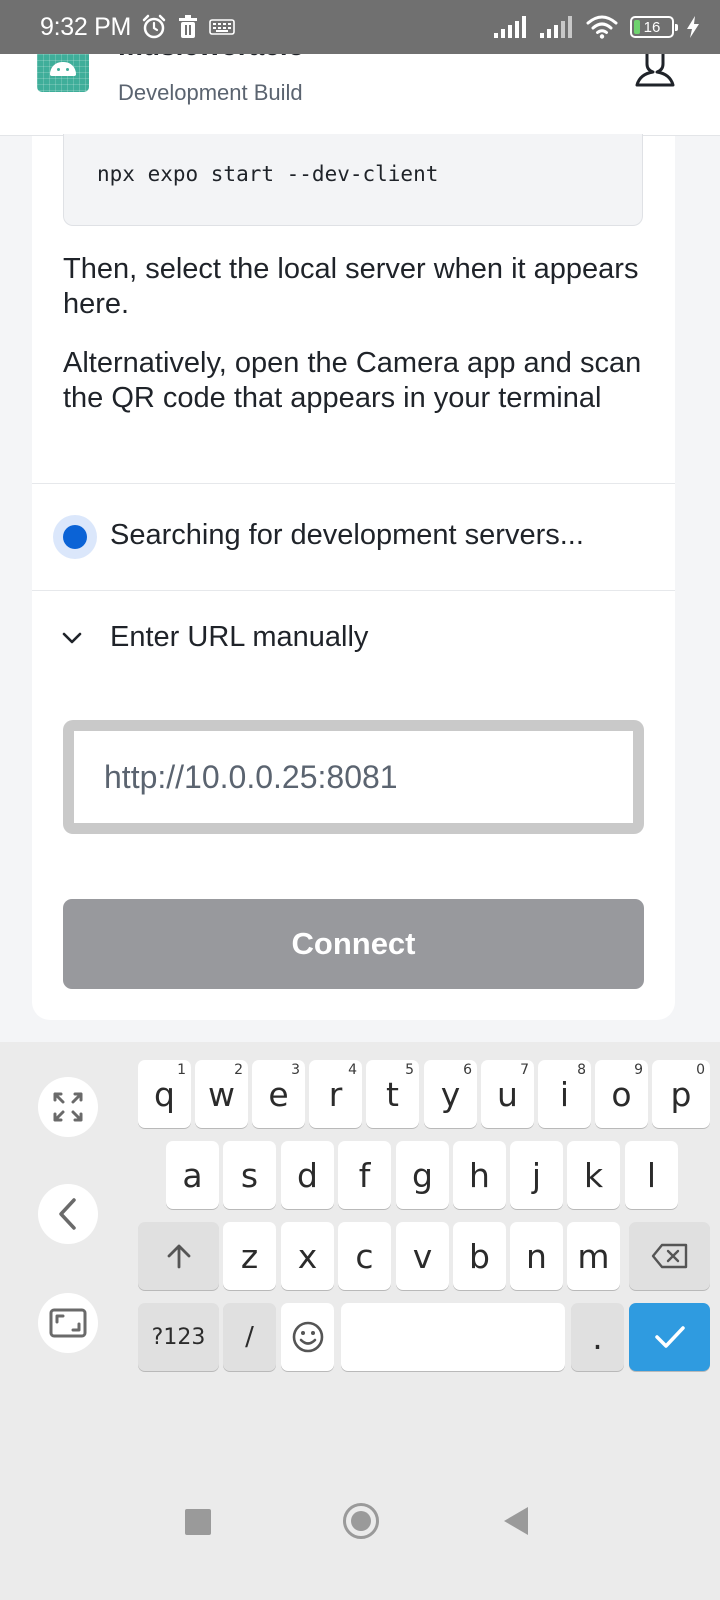 The image size is (720, 1600). Describe the element at coordinates (536, 1256) in the screenshot. I see `key-n: n` at that location.